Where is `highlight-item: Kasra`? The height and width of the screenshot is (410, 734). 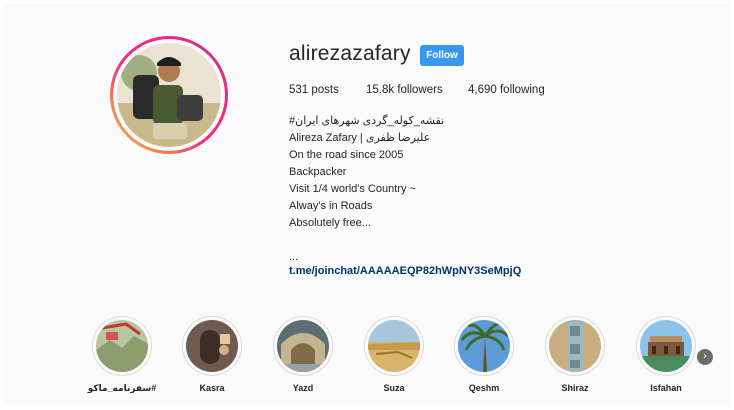
highlight-item: Kasra is located at coordinates (212, 354).